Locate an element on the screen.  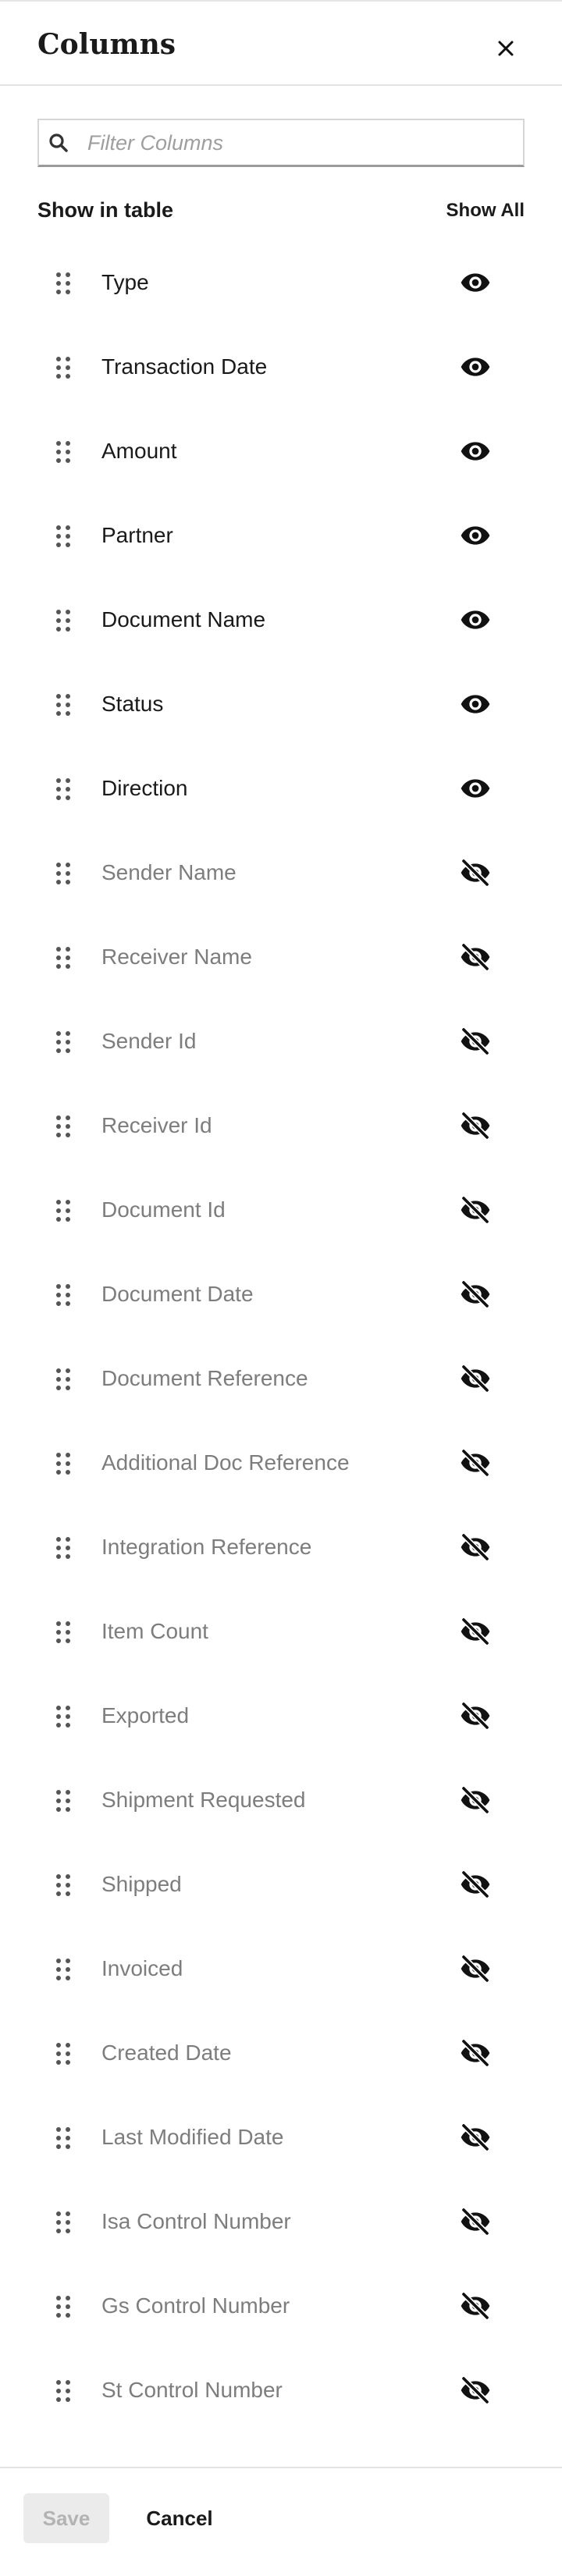
column-row: Integration Reference is located at coordinates (281, 1547).